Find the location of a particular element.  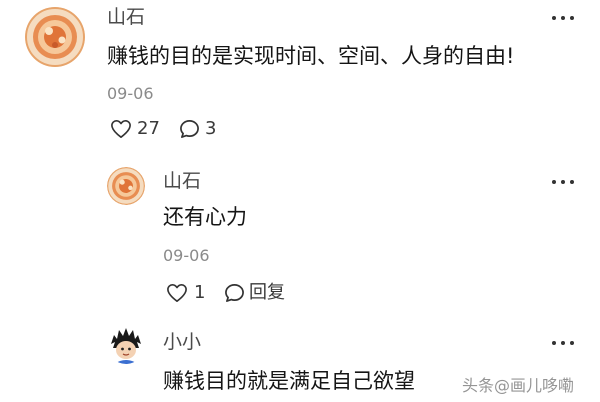

reply-button: 回复 is located at coordinates (254, 293).